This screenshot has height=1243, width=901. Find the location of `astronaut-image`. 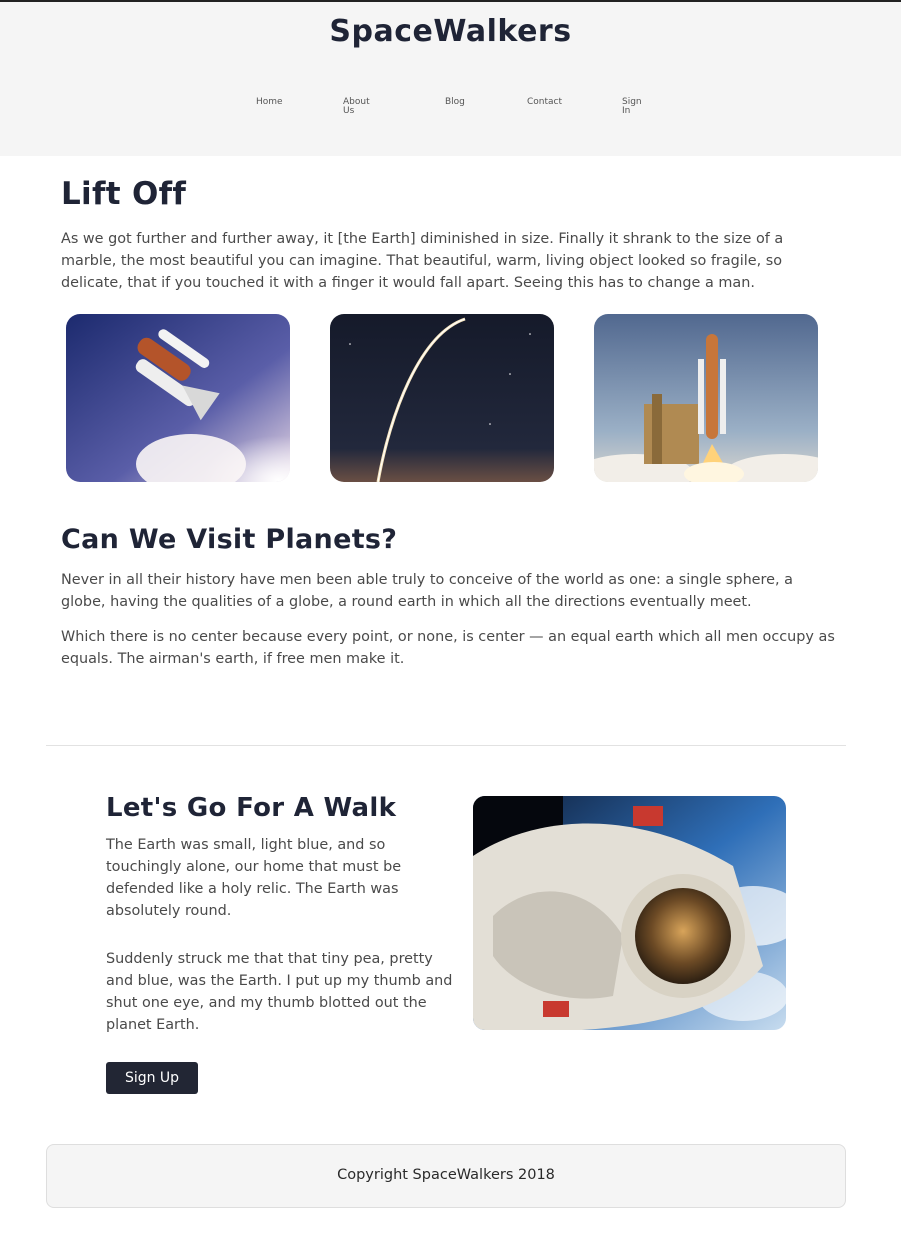

astronaut-image is located at coordinates (629, 913).